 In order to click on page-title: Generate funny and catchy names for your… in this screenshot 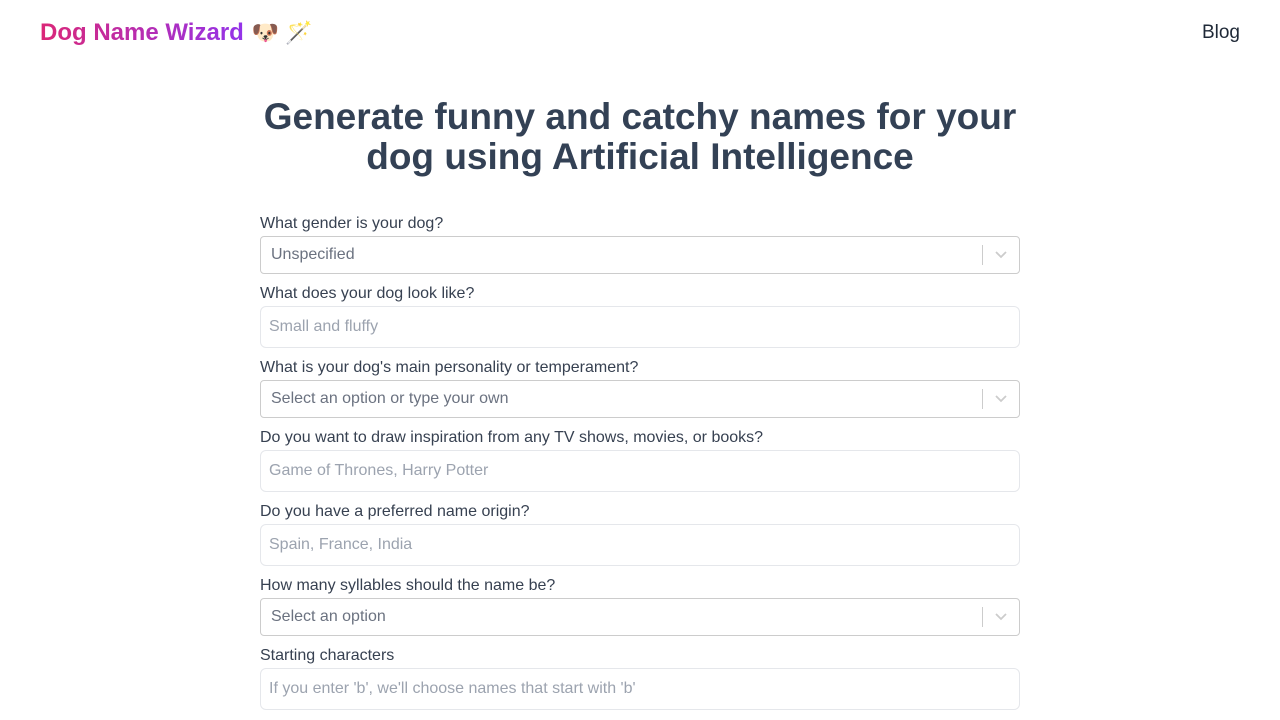, I will do `click(640, 136)`.